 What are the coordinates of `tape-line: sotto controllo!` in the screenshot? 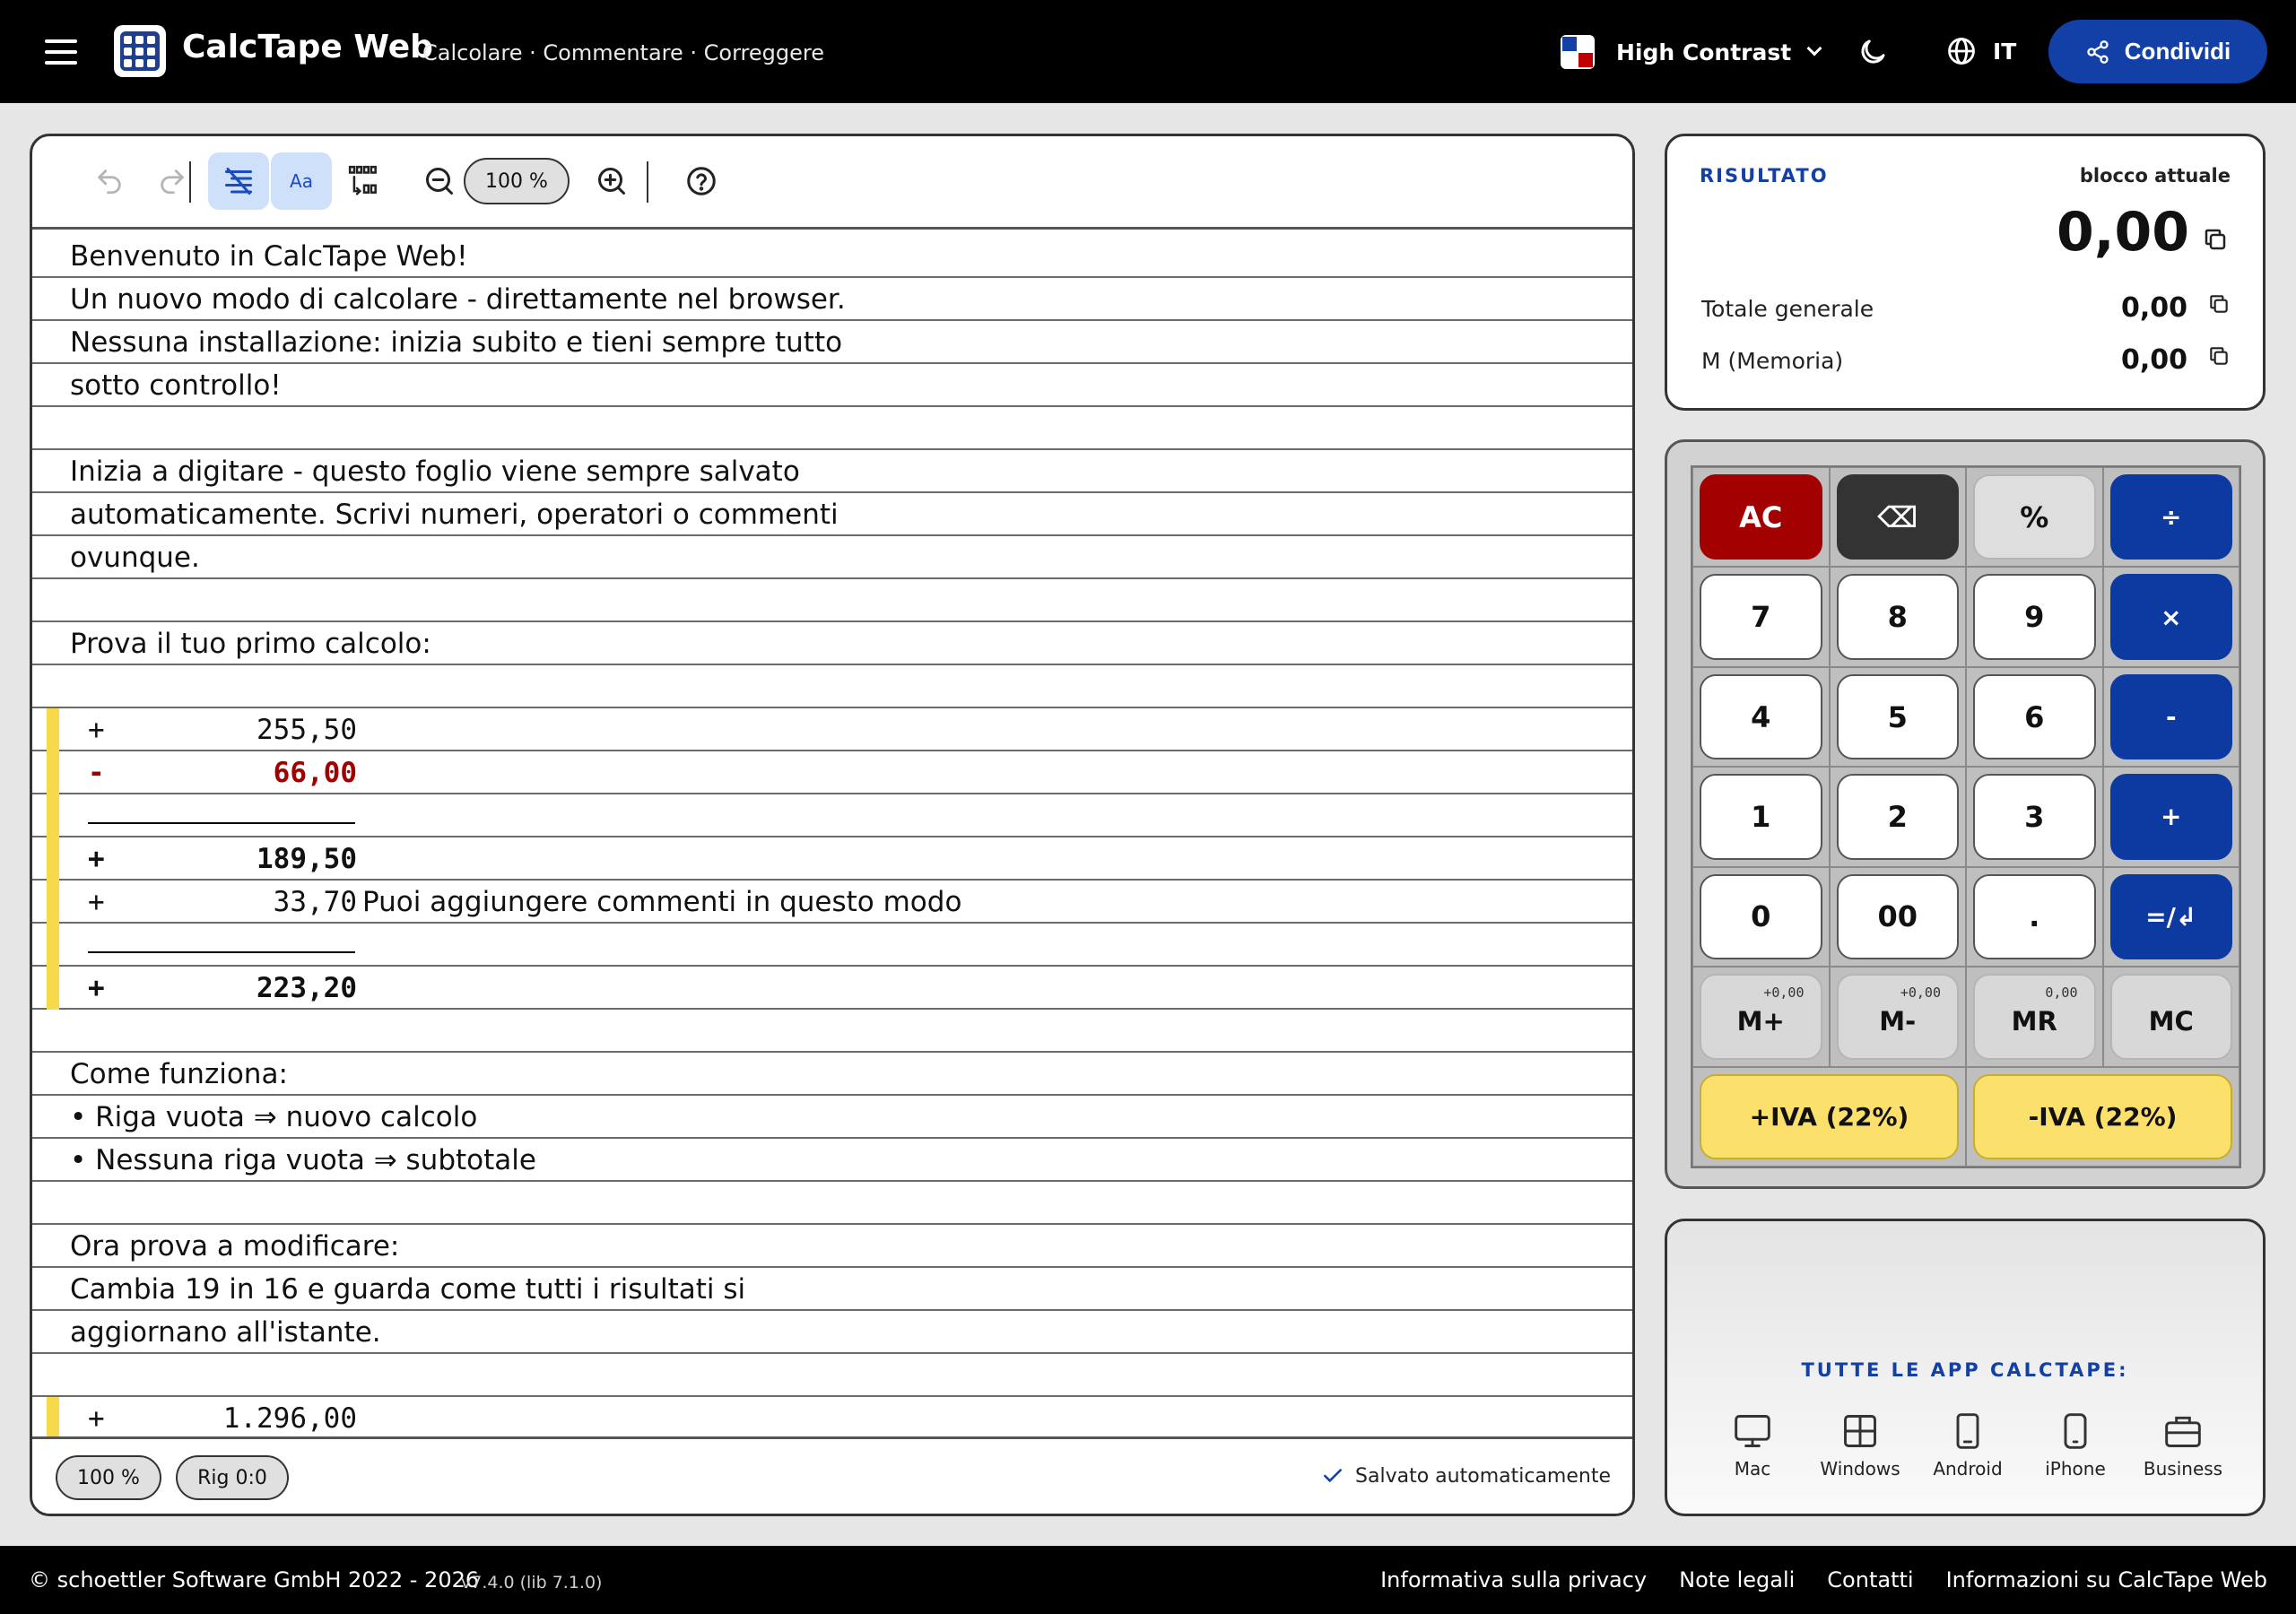 It's located at (832, 385).